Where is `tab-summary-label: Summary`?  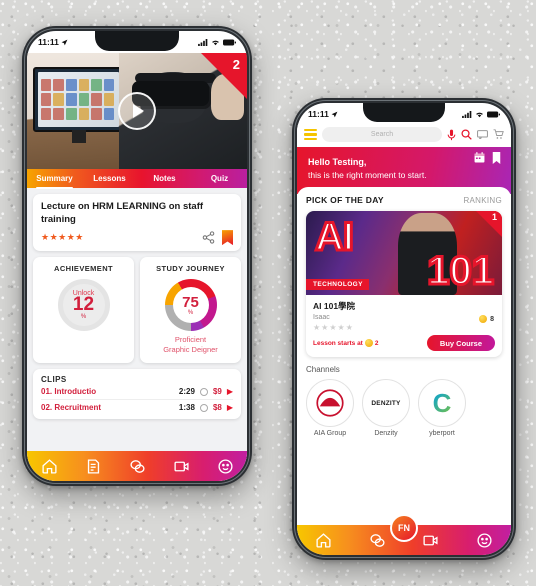 tab-summary-label: Summary is located at coordinates (54, 178).